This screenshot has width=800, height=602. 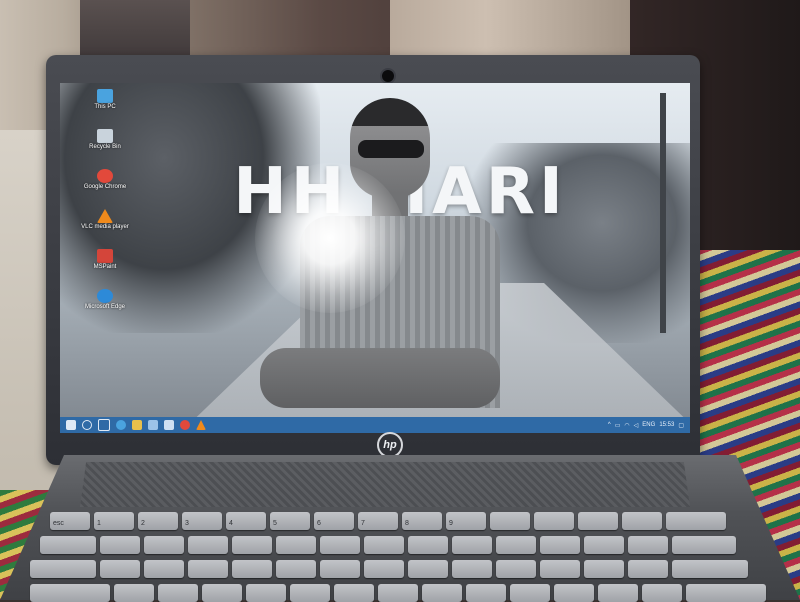 What do you see at coordinates (378, 521) in the screenshot?
I see `key: 7` at bounding box center [378, 521].